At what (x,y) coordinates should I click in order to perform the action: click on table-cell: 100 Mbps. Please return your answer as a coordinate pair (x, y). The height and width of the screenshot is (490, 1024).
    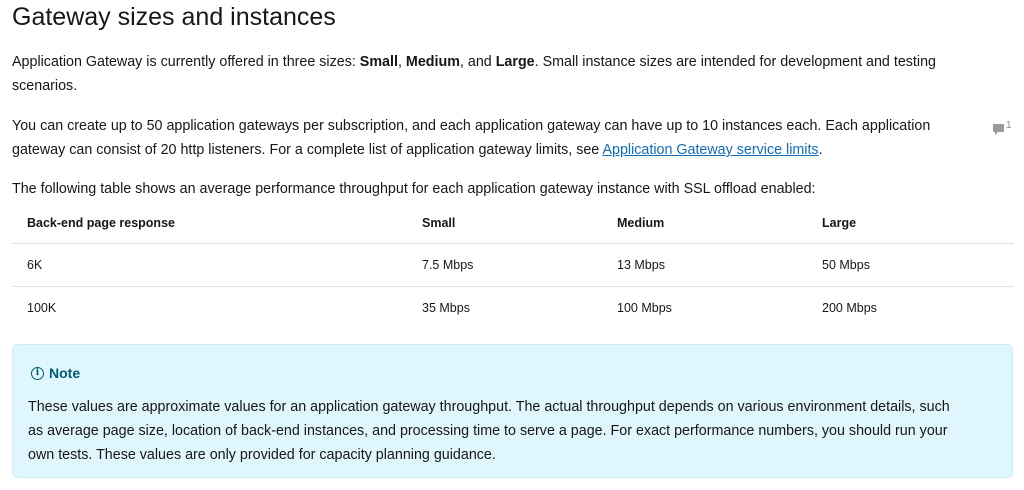
    Looking at the image, I should click on (644, 308).